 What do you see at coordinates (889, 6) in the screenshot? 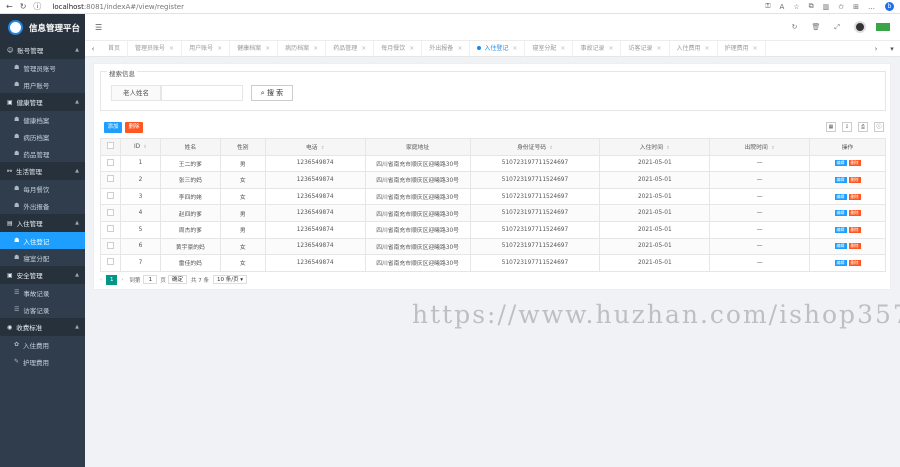
I see `profile-icon: b` at bounding box center [889, 6].